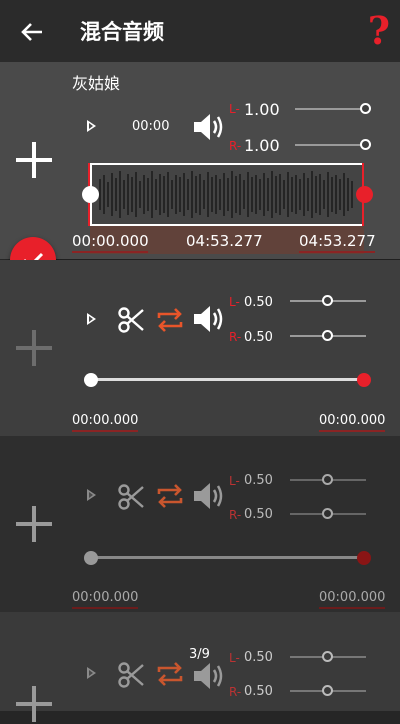  Describe the element at coordinates (262, 145) in the screenshot. I see `right-channel-value: 1.00` at that location.